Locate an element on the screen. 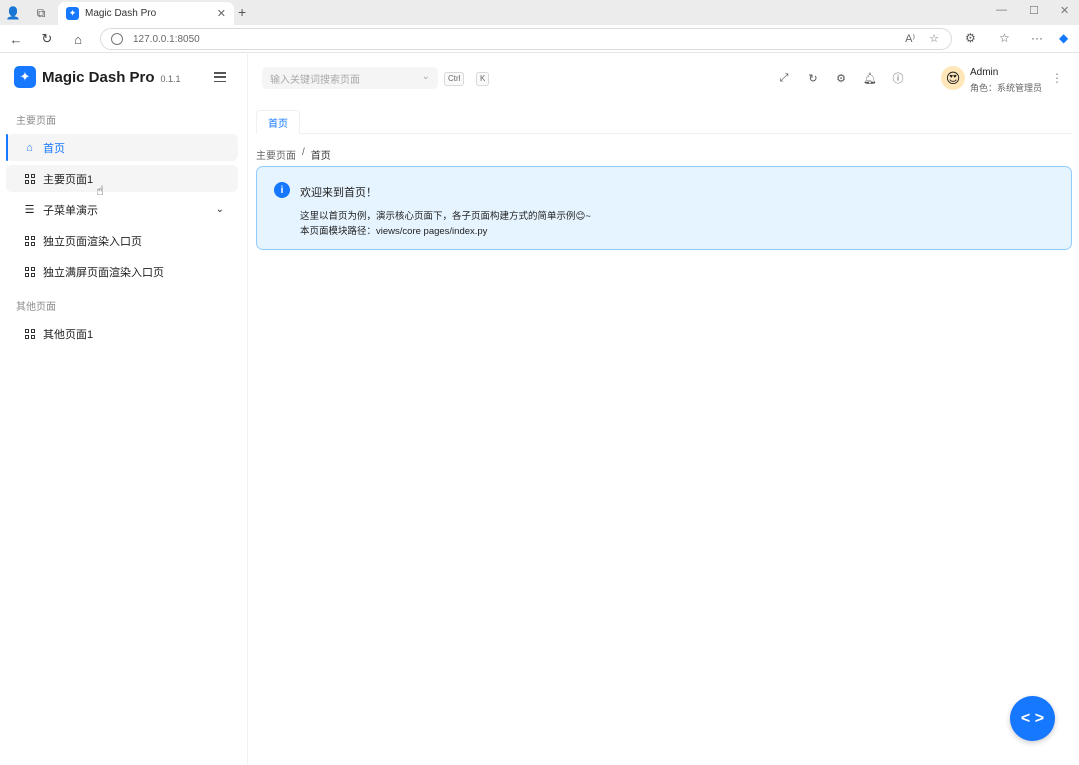  list-icon: ☰ is located at coordinates (29, 210).